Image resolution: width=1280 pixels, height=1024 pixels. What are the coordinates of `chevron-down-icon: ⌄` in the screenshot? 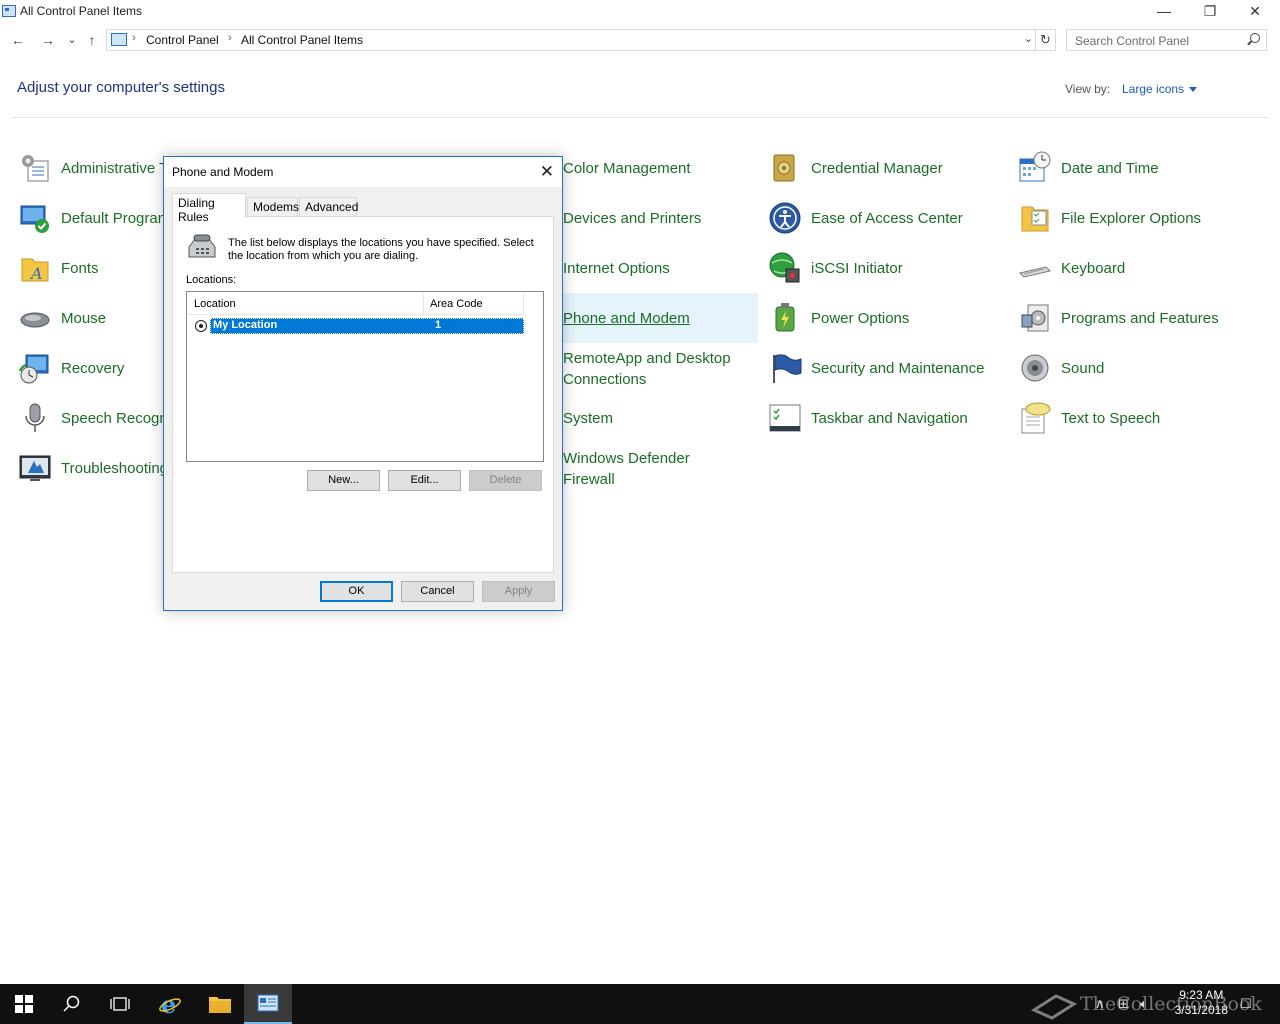 It's located at (1028, 38).